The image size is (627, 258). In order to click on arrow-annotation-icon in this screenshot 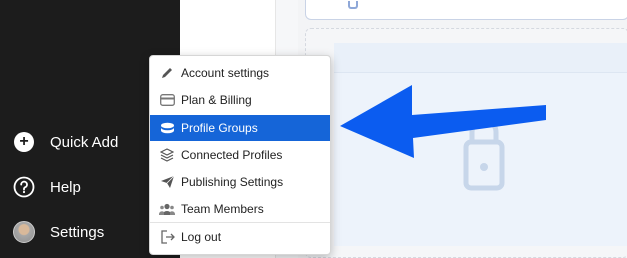, I will do `click(443, 121)`.